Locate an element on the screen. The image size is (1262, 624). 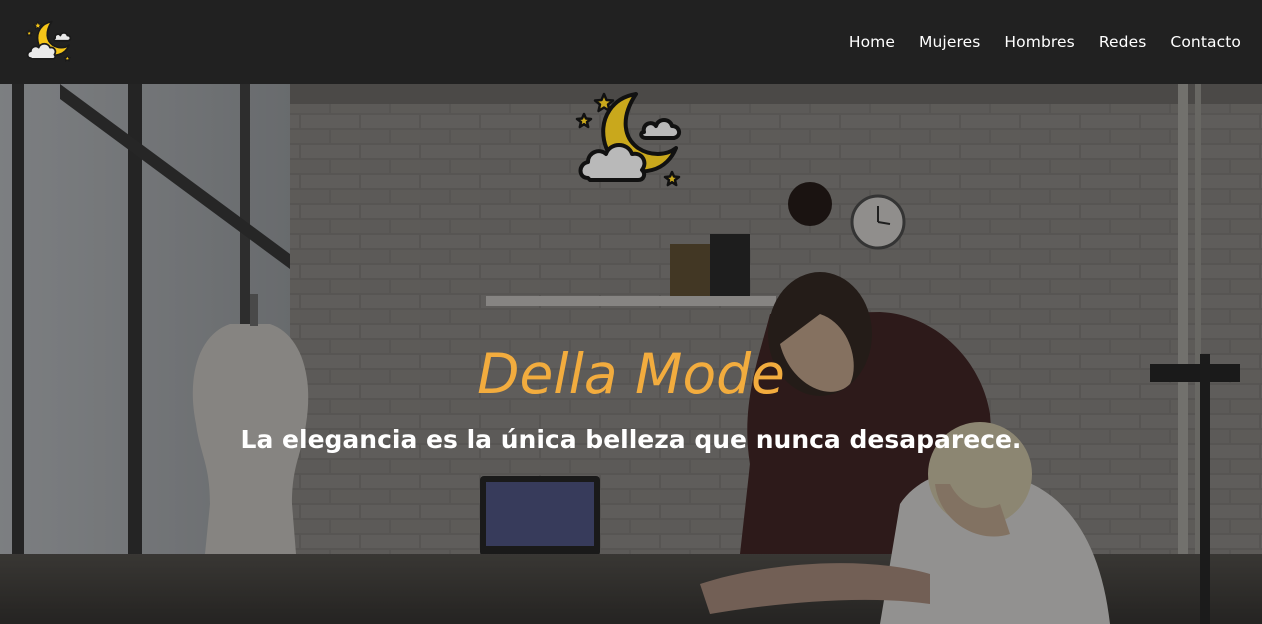
nav-link-mujeres: Mujeres is located at coordinates (949, 42).